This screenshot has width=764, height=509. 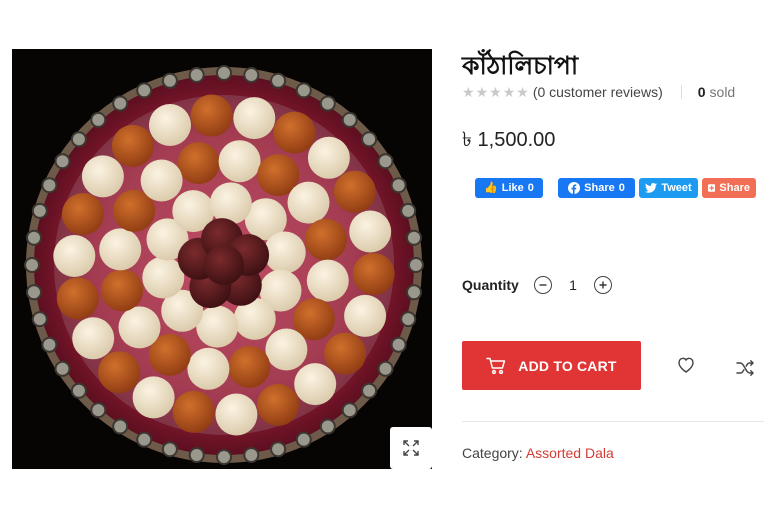 What do you see at coordinates (596, 188) in the screenshot?
I see `facebook-share-button: Share 0` at bounding box center [596, 188].